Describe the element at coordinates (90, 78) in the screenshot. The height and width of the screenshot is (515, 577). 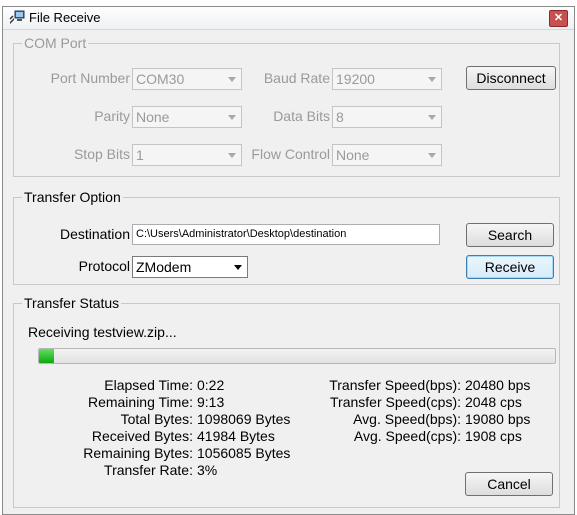
I see `port-number-label: Port Number` at that location.